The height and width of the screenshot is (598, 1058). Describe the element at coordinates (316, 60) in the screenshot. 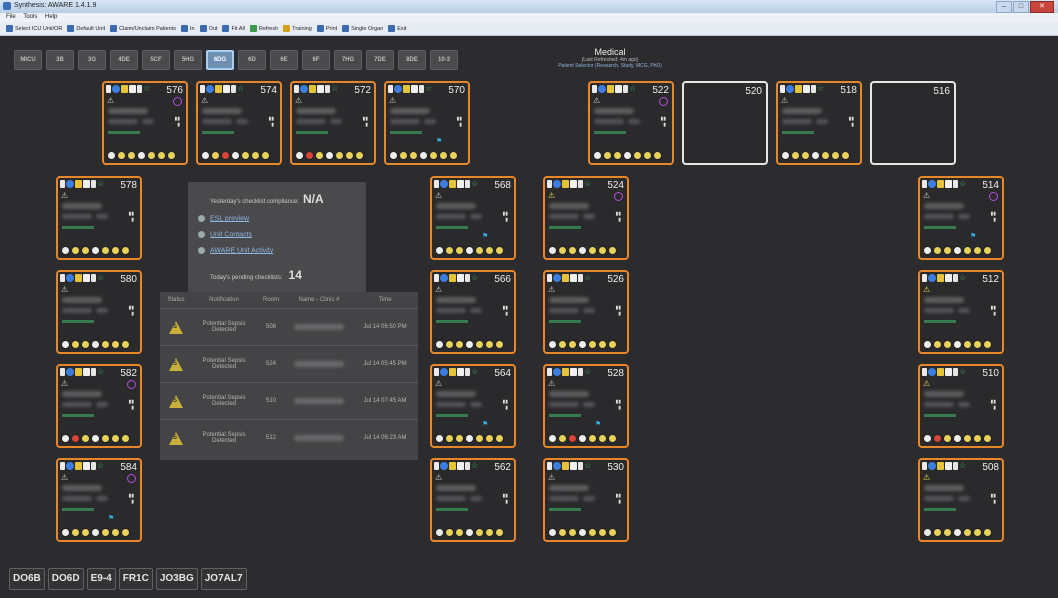

I see `unit-tab: 6F` at that location.